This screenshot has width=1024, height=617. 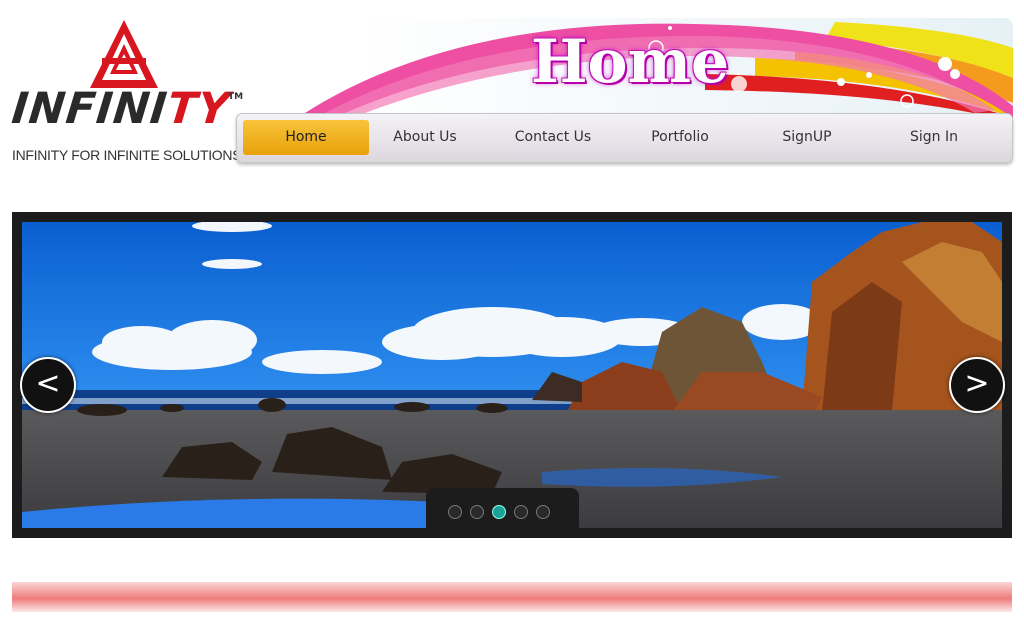 I want to click on slider-pagination, so click(x=502, y=508).